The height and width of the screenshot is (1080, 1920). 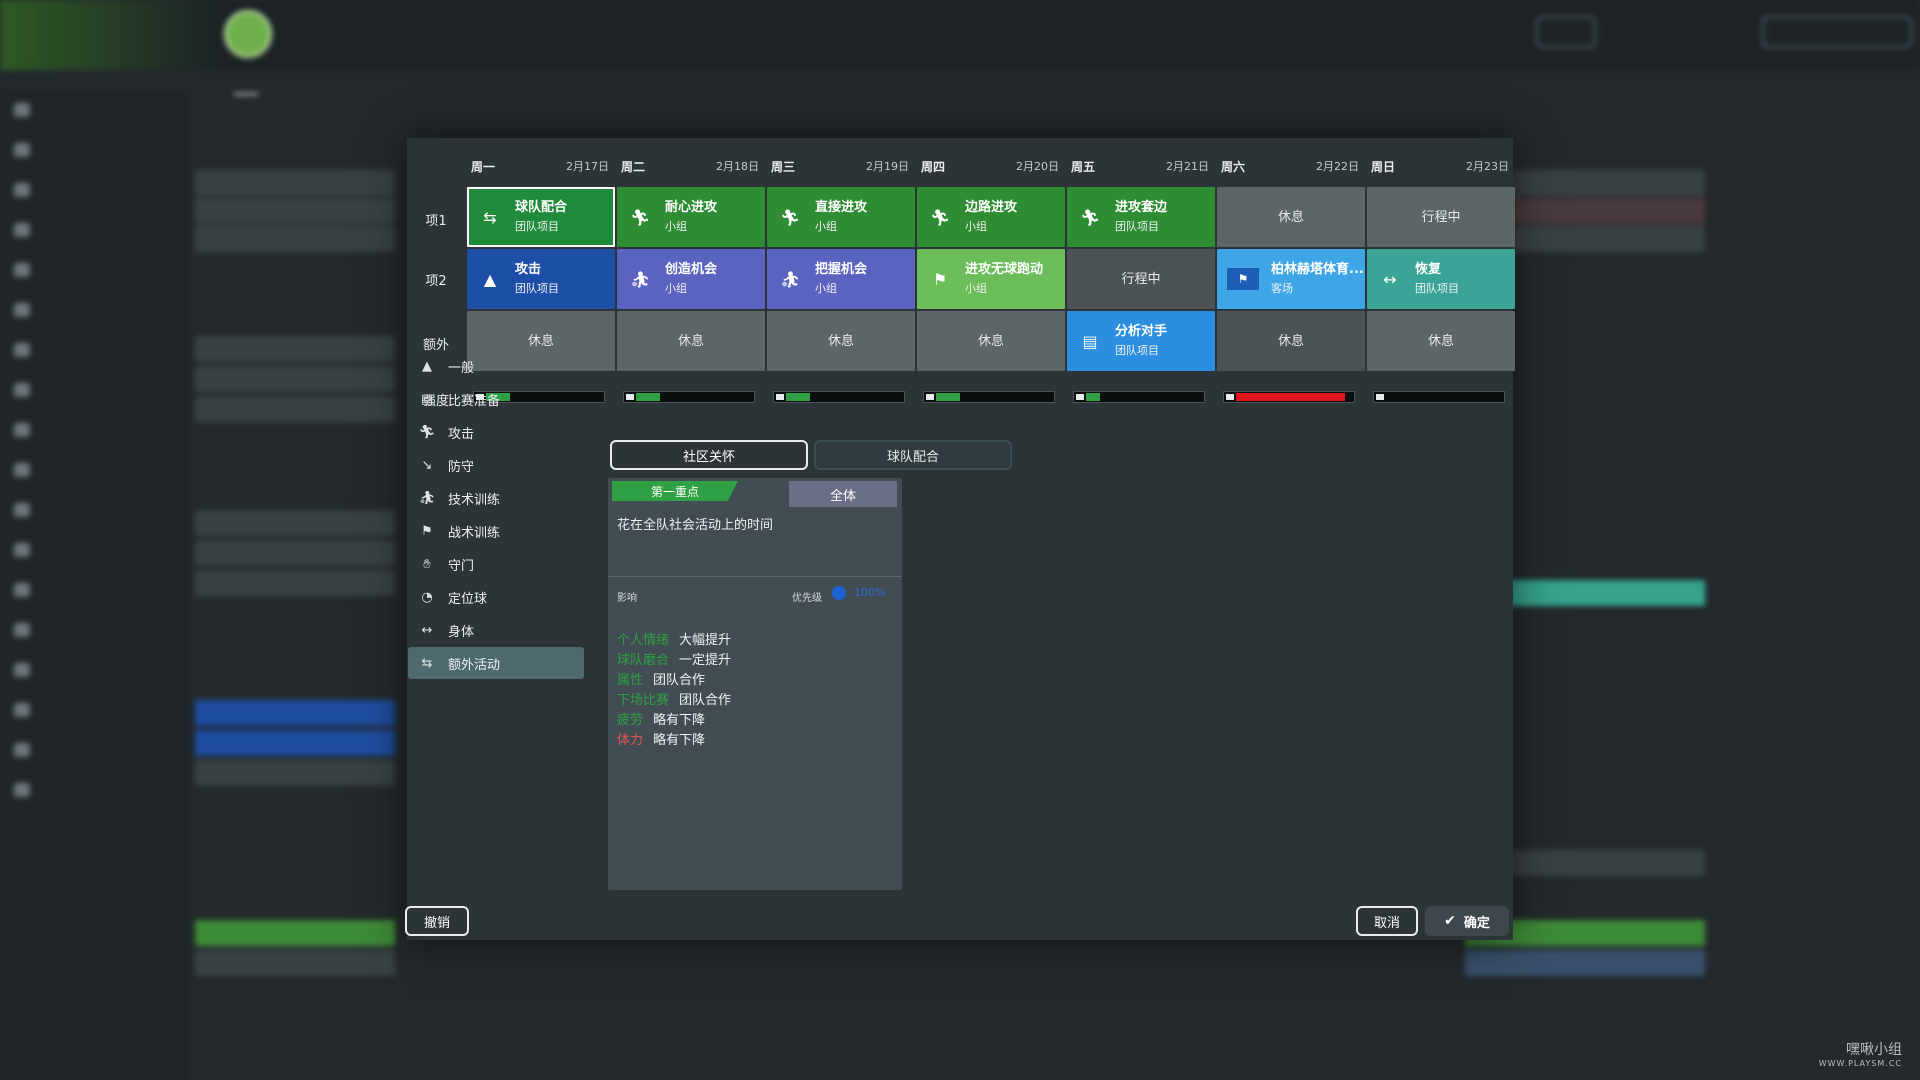 I want to click on session-text: 分析对手 团队项目, so click(x=1141, y=341).